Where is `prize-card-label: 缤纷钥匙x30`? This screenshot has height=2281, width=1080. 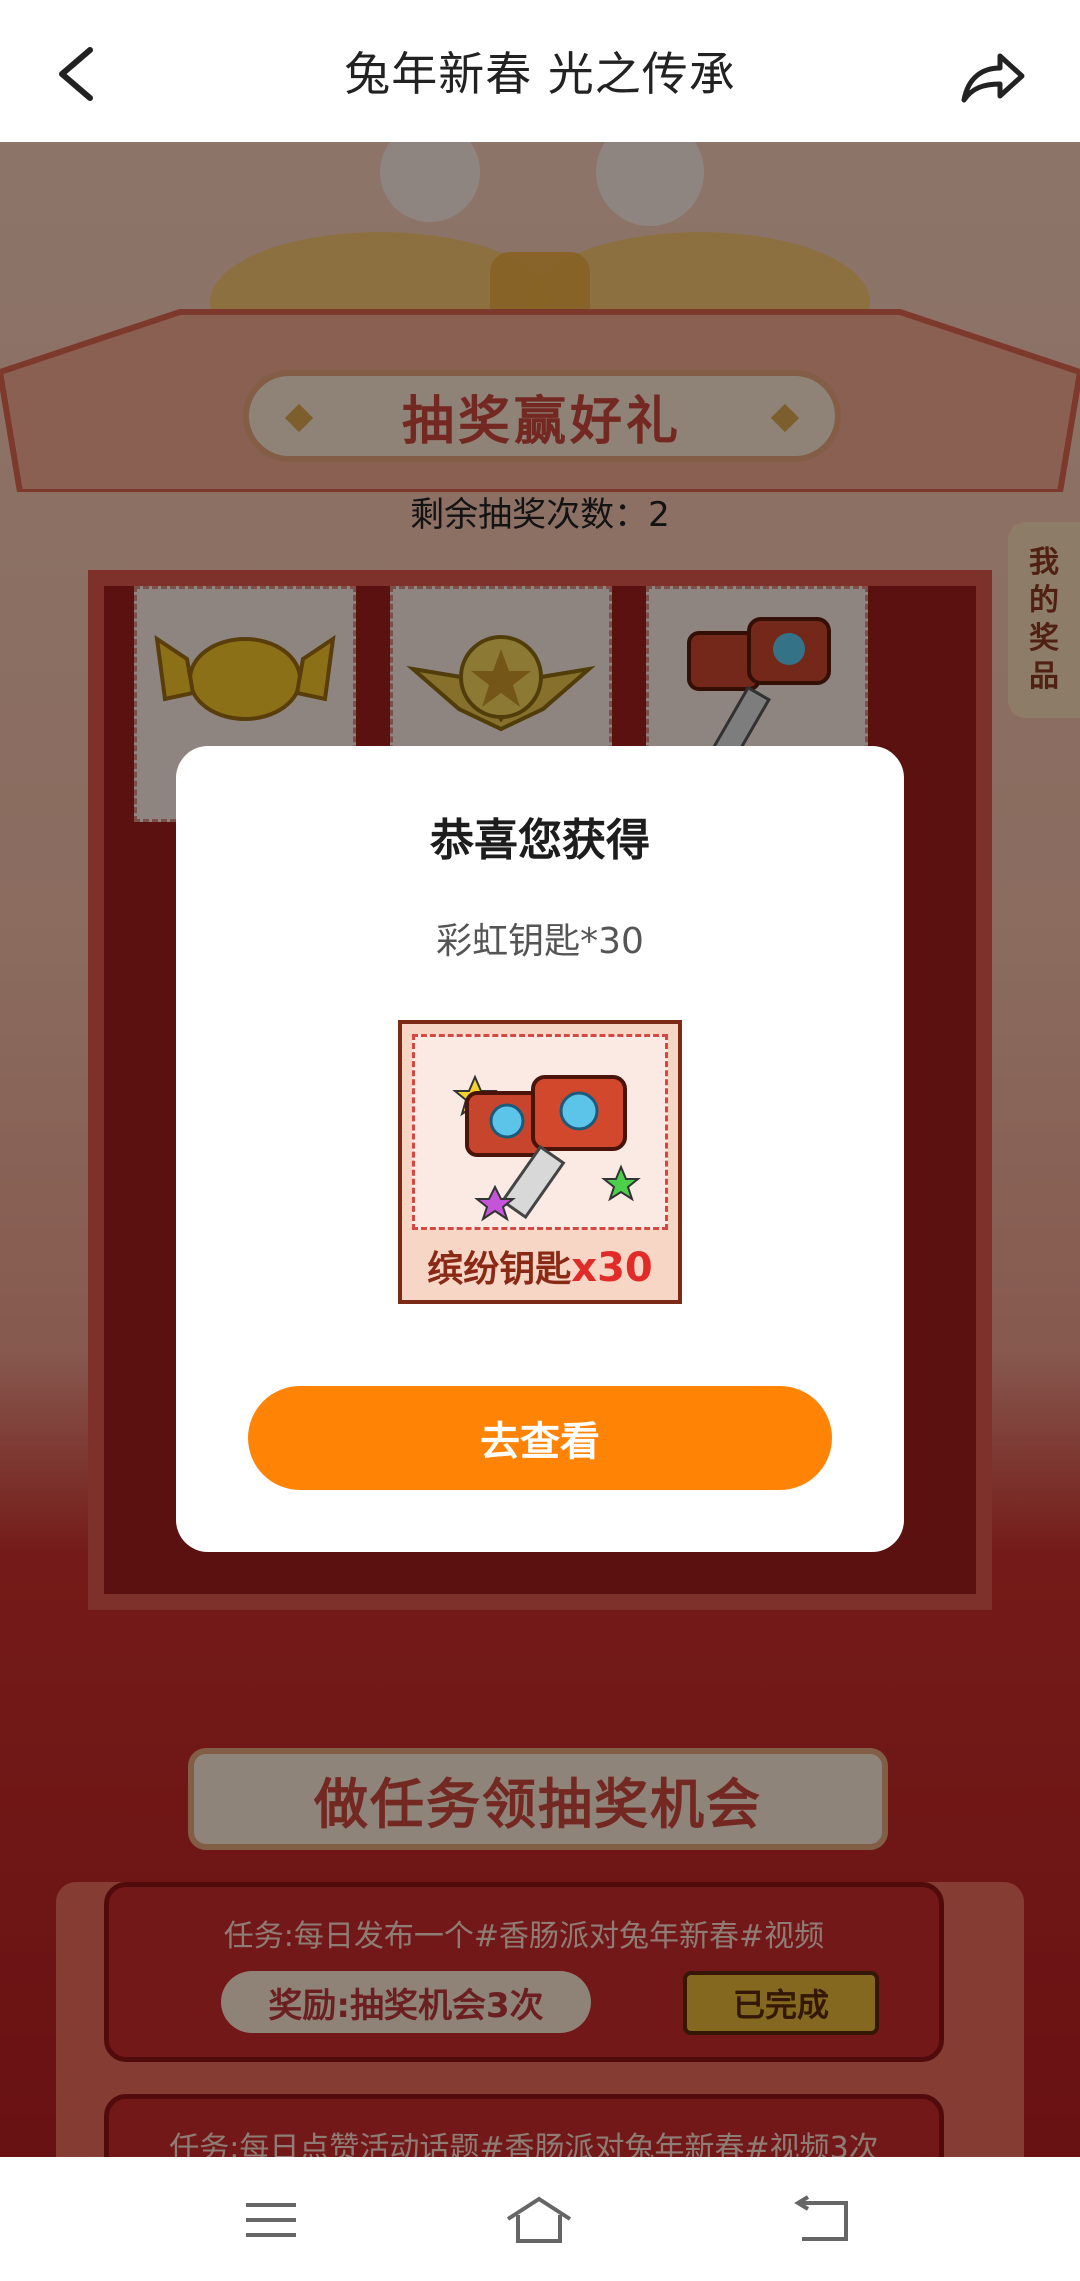 prize-card-label: 缤纷钥匙x30 is located at coordinates (540, 1268).